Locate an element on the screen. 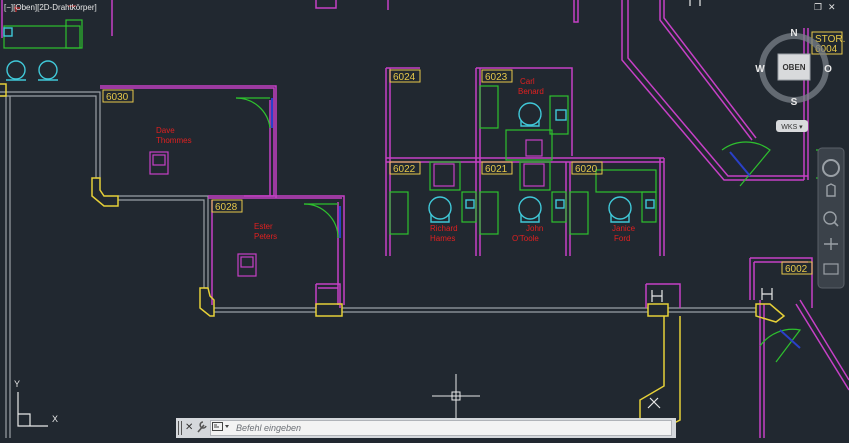  viewcube-south: S is located at coordinates (794, 102).